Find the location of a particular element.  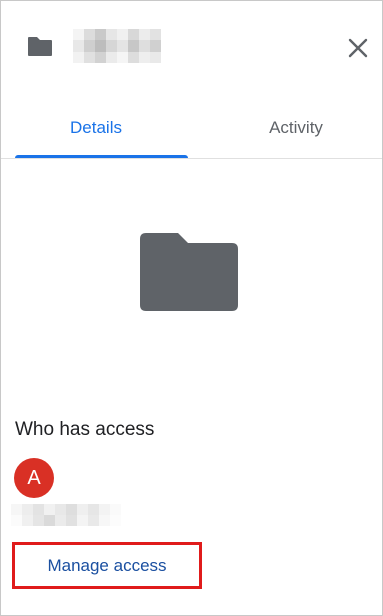

tab-details: Details is located at coordinates (96, 127).